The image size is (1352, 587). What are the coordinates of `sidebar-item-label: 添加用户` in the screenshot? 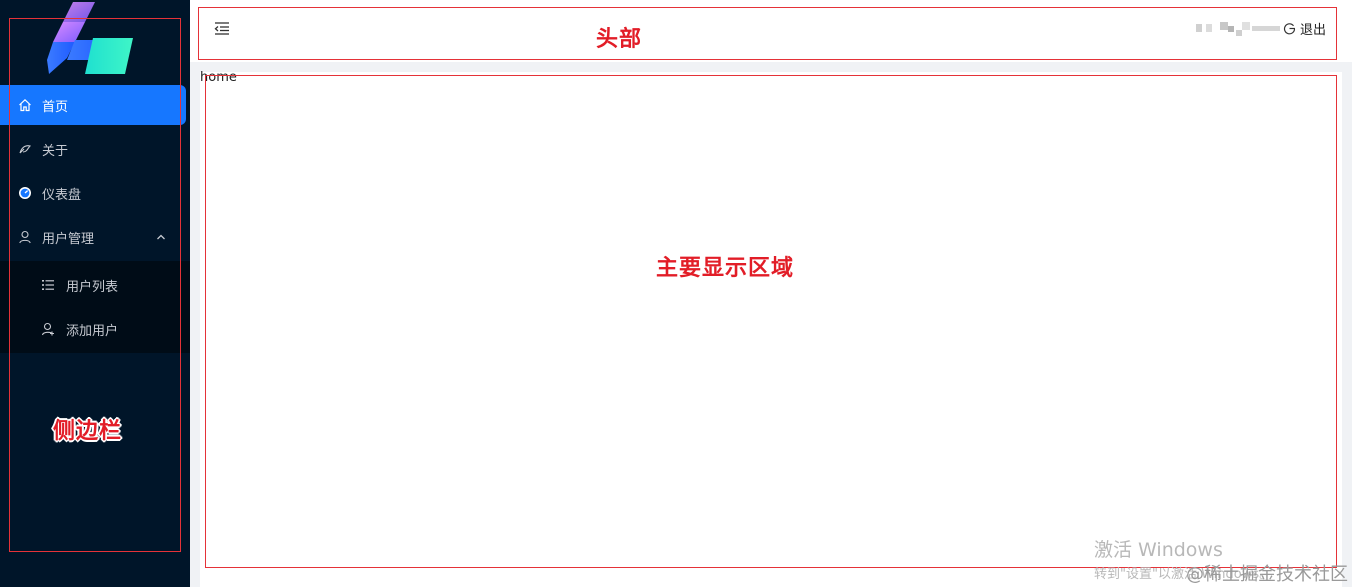 It's located at (92, 331).